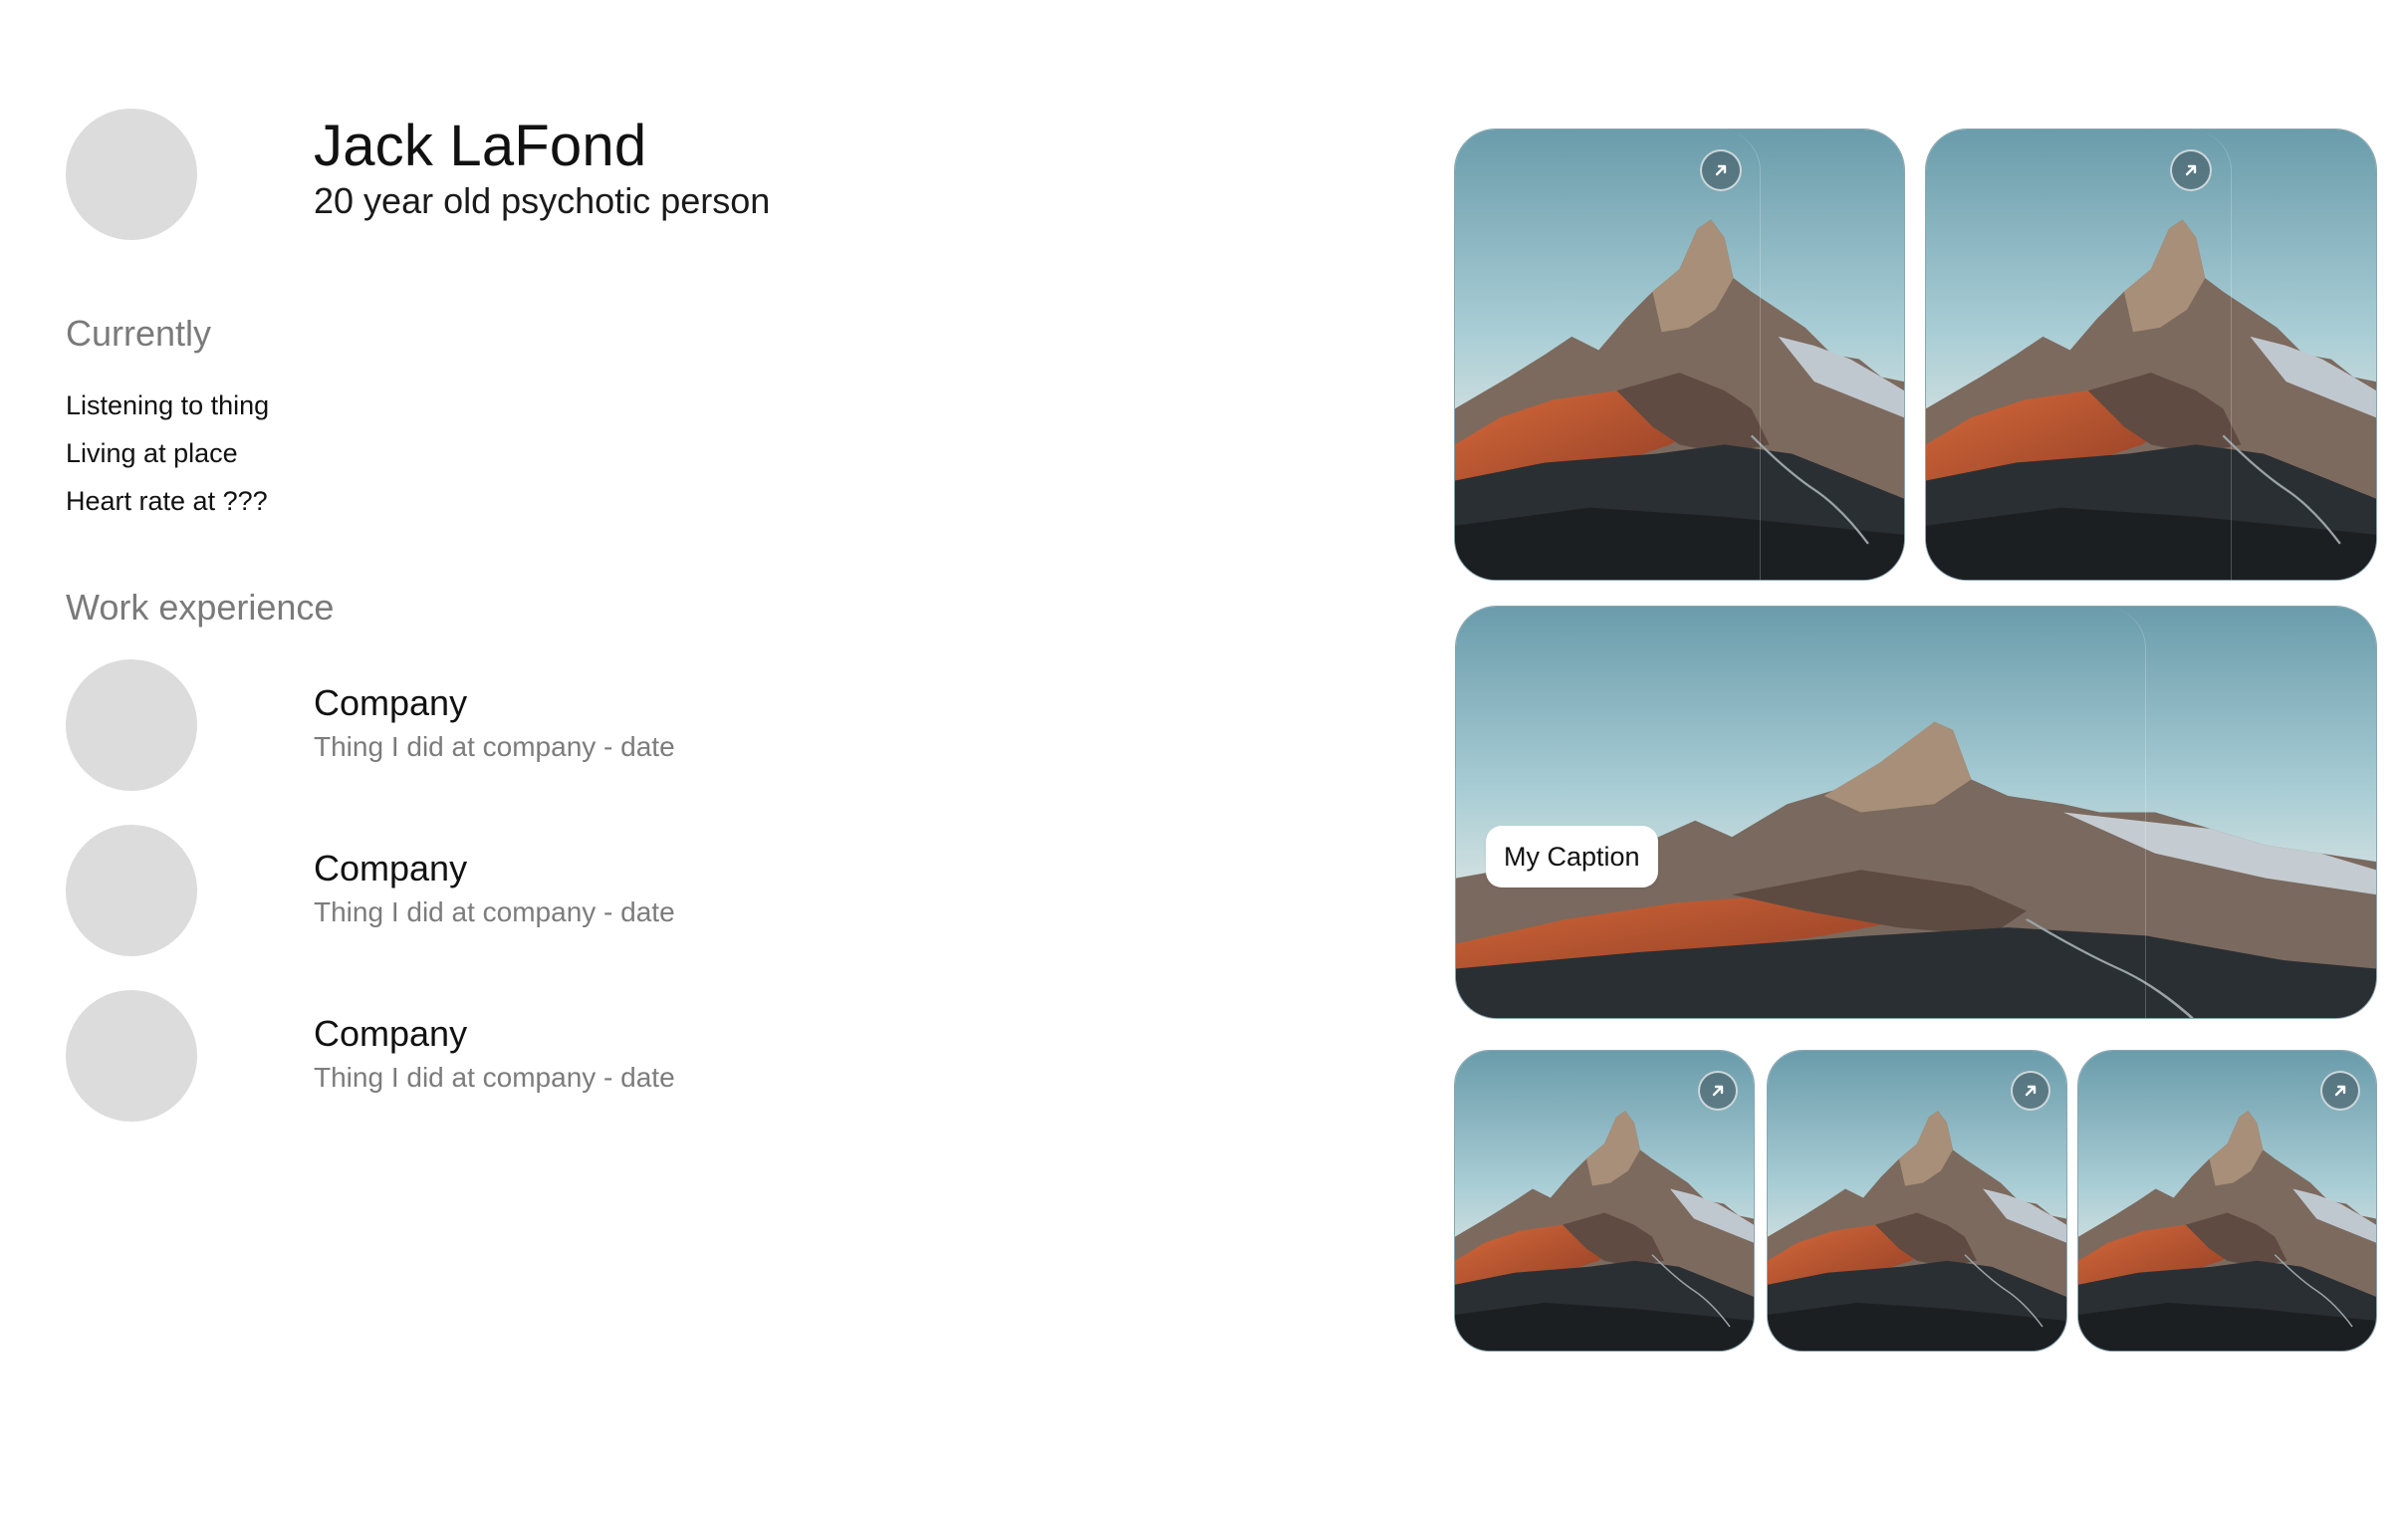 The image size is (2408, 1520). What do you see at coordinates (480, 146) in the screenshot?
I see `profile-name: Jack LaFond` at bounding box center [480, 146].